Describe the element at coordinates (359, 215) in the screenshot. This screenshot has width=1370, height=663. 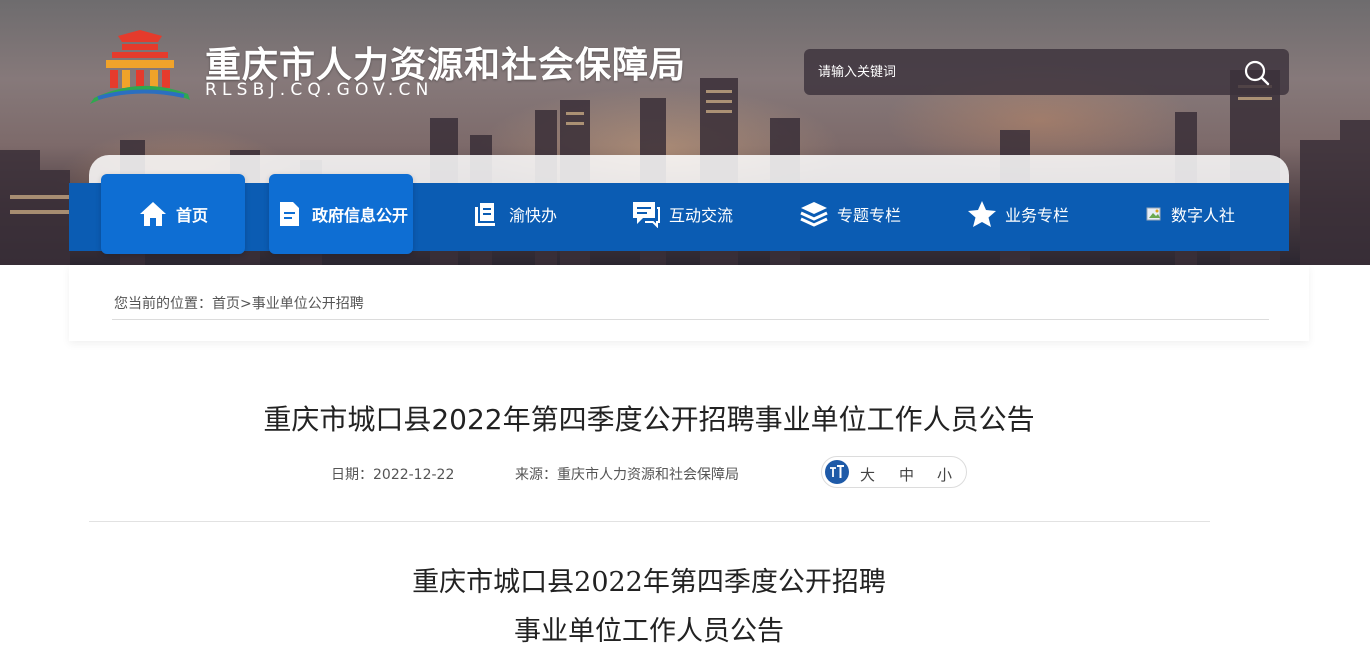
I see `nav-label: 政府信息公开` at that location.